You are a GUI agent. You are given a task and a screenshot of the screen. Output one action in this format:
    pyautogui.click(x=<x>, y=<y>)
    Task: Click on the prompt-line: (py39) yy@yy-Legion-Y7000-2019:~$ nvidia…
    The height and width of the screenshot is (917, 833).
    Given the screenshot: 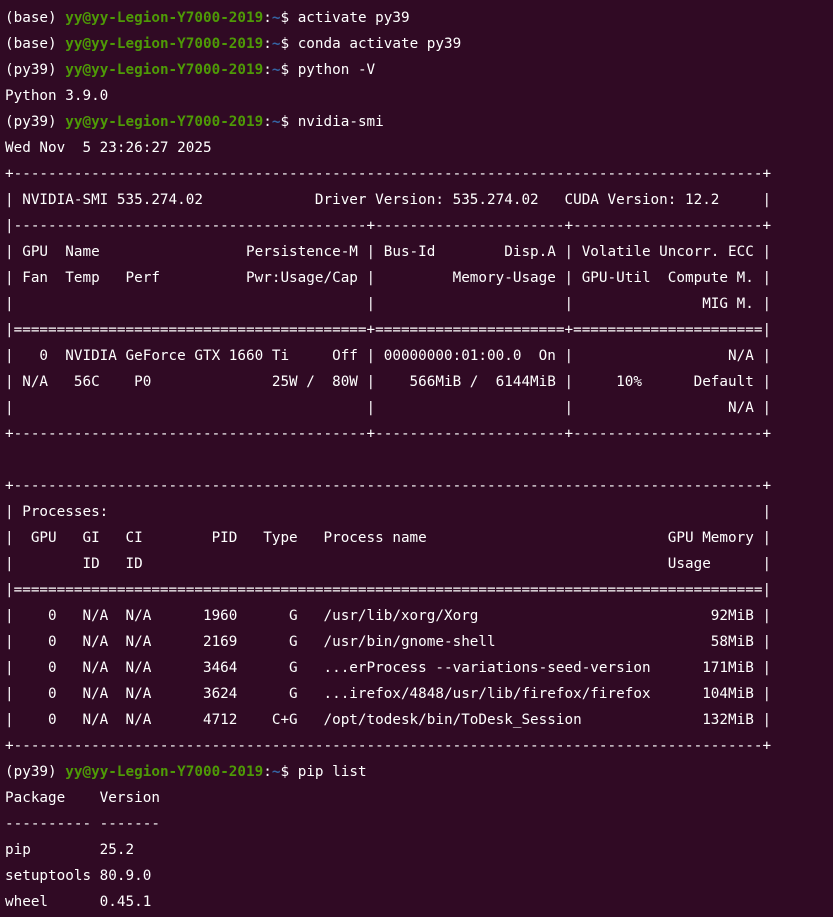 What is the action you would take?
    pyautogui.click(x=419, y=122)
    